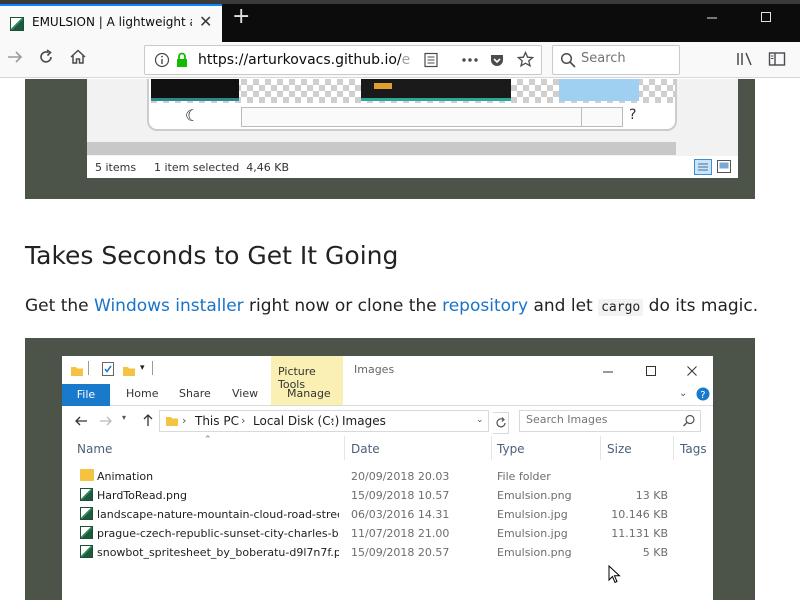 This screenshot has width=800, height=600. Describe the element at coordinates (601, 419) in the screenshot. I see `explorer-search-input` at that location.